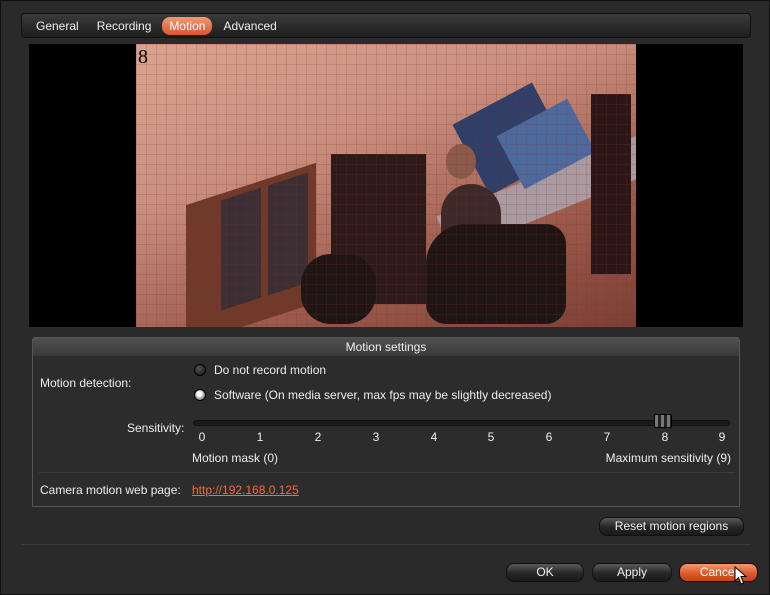 The image size is (770, 595). I want to click on tab-motion: Motion, so click(187, 25).